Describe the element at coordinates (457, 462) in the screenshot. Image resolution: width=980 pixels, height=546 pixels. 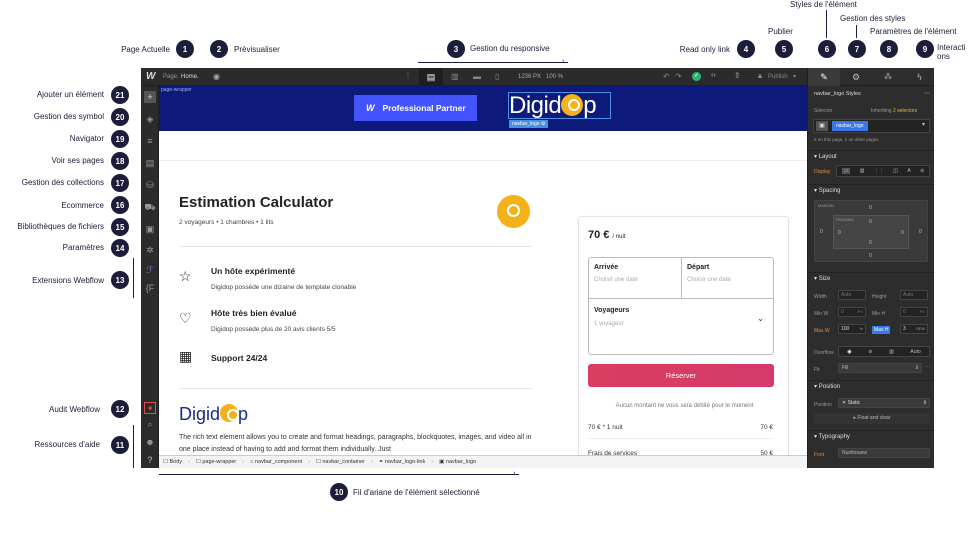
I see `breadcrumb-item: ▣ navbar_logo` at that location.